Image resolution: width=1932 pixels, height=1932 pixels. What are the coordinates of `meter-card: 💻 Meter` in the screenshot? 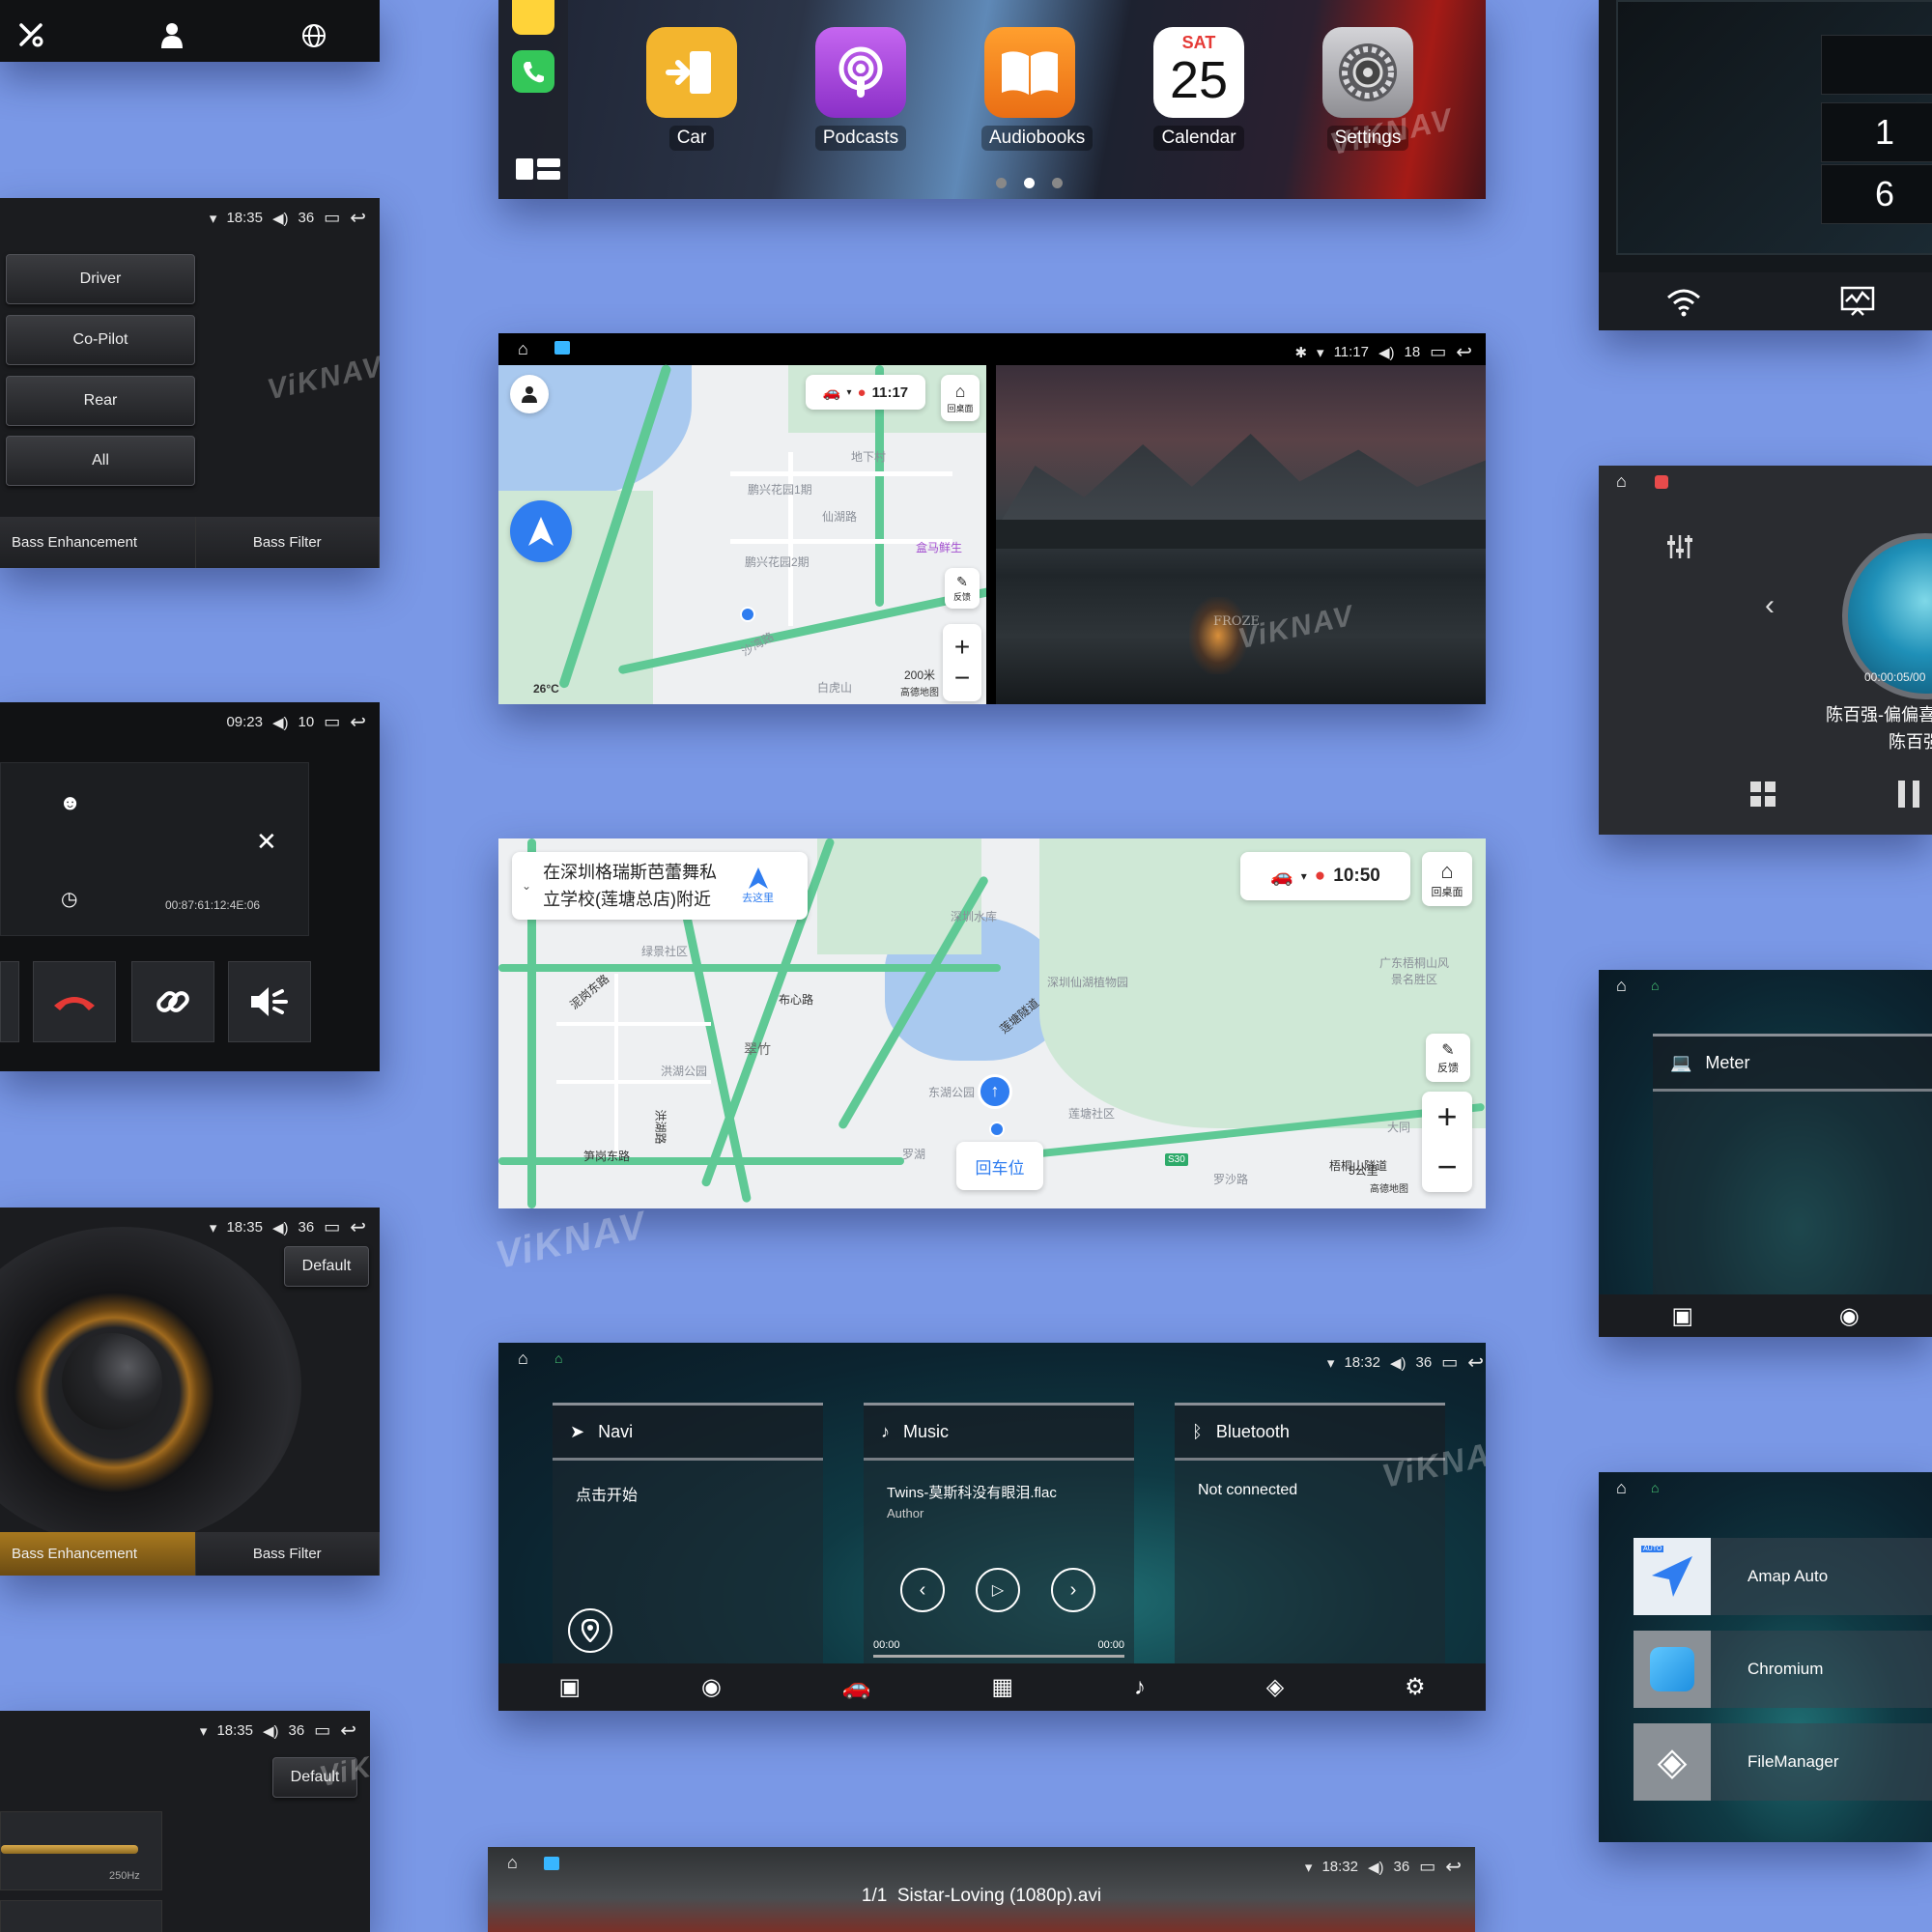 It's located at (1792, 1165).